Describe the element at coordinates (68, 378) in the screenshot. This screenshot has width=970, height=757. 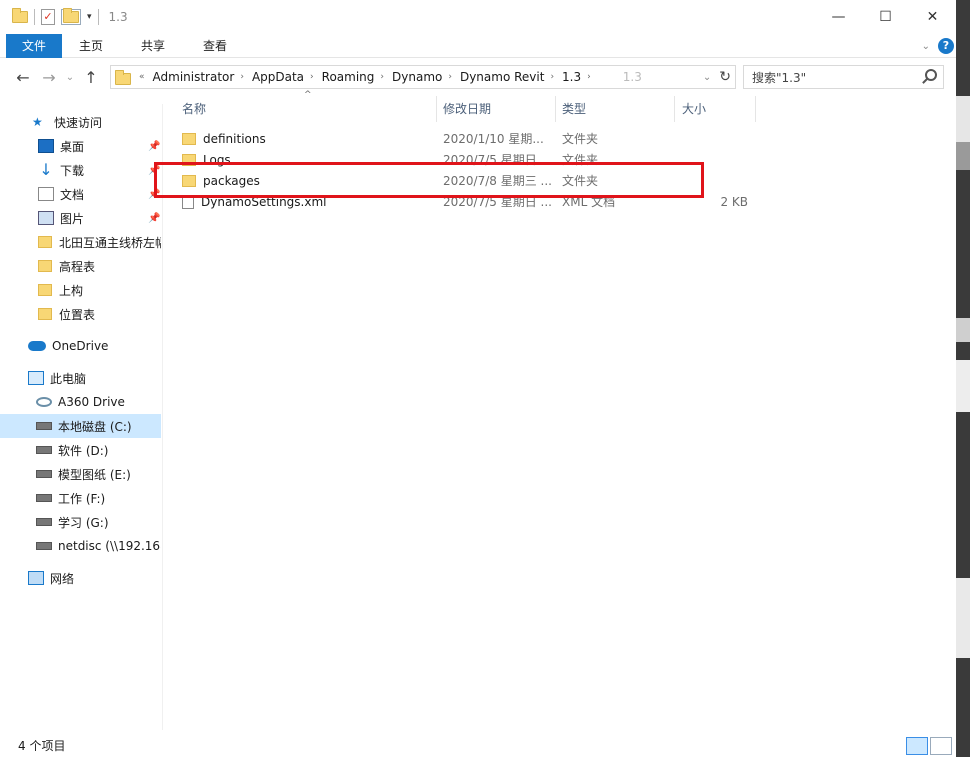
I see `sidebar-item-label: 此电脑` at that location.